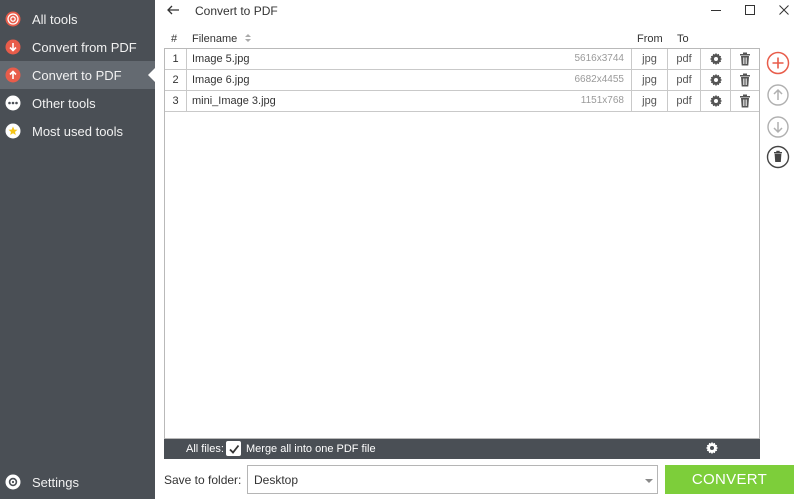 This screenshot has width=800, height=499. I want to click on checkmark-icon, so click(233, 449).